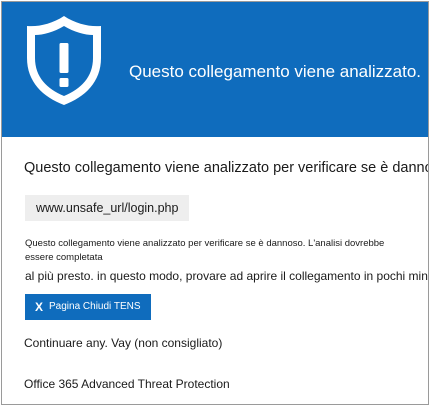  Describe the element at coordinates (107, 208) in the screenshot. I see `scanned-url: www.unsafe_url/login.php` at that location.